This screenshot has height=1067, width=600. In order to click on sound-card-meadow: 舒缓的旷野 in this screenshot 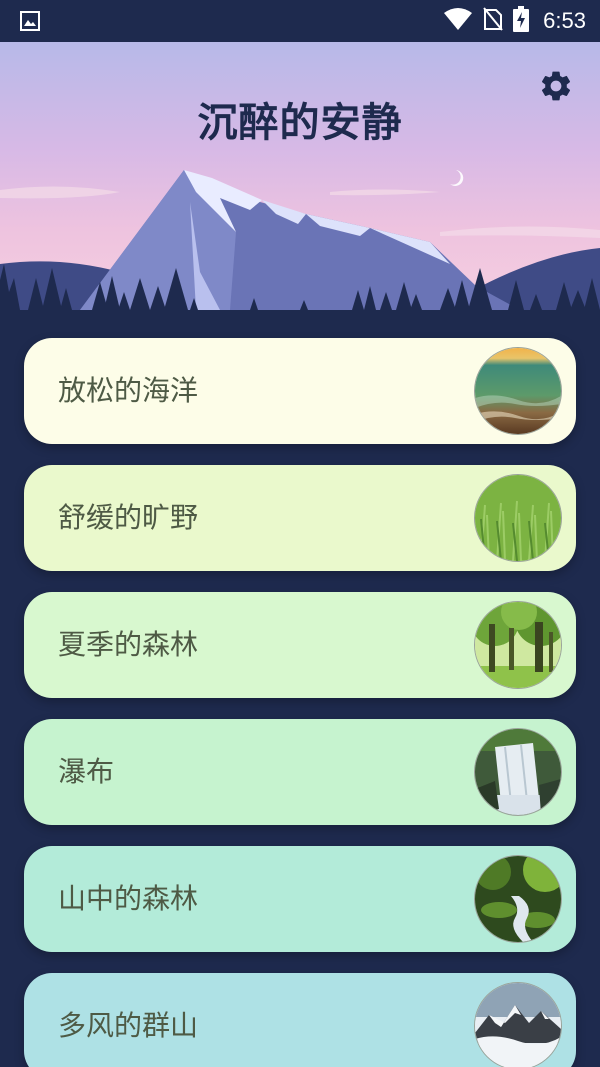, I will do `click(300, 518)`.